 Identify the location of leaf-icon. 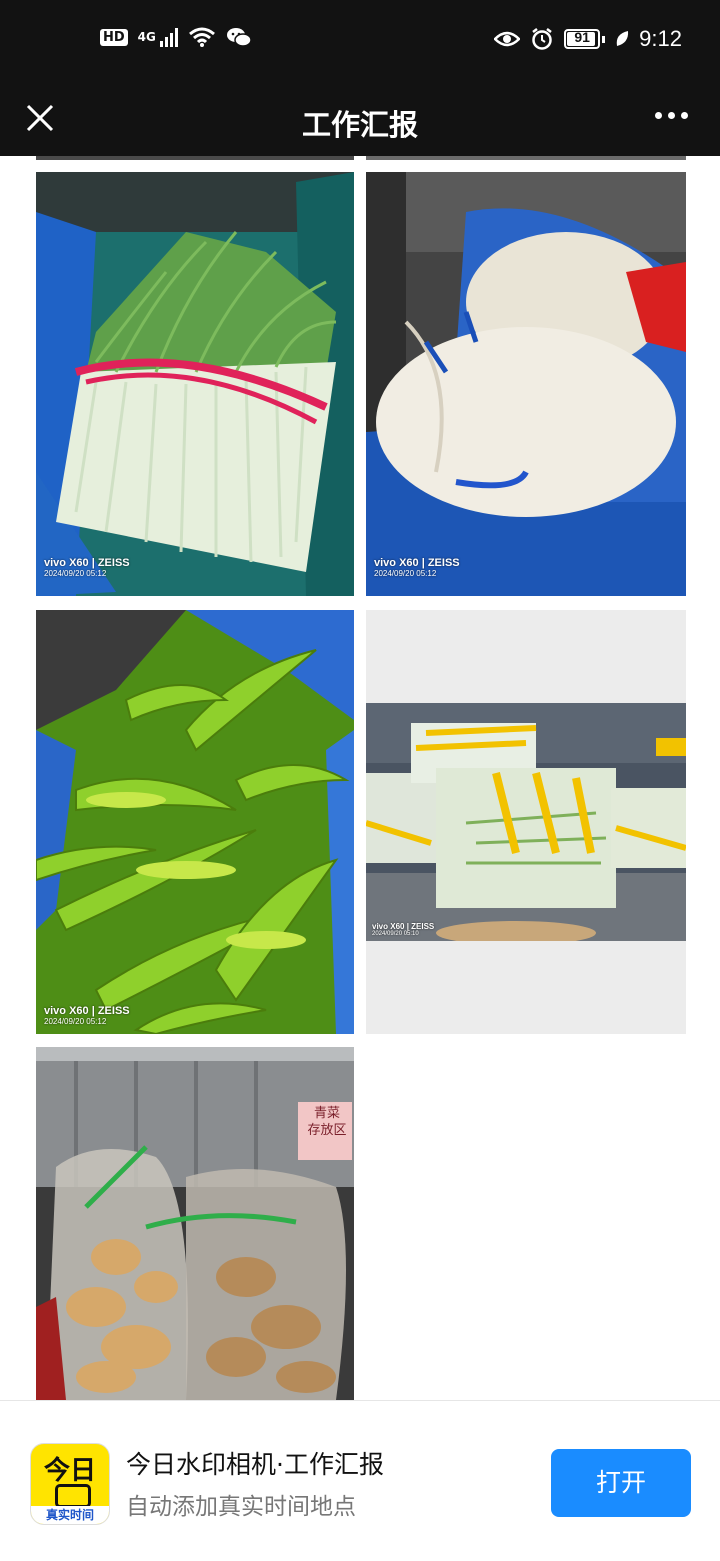
(622, 38).